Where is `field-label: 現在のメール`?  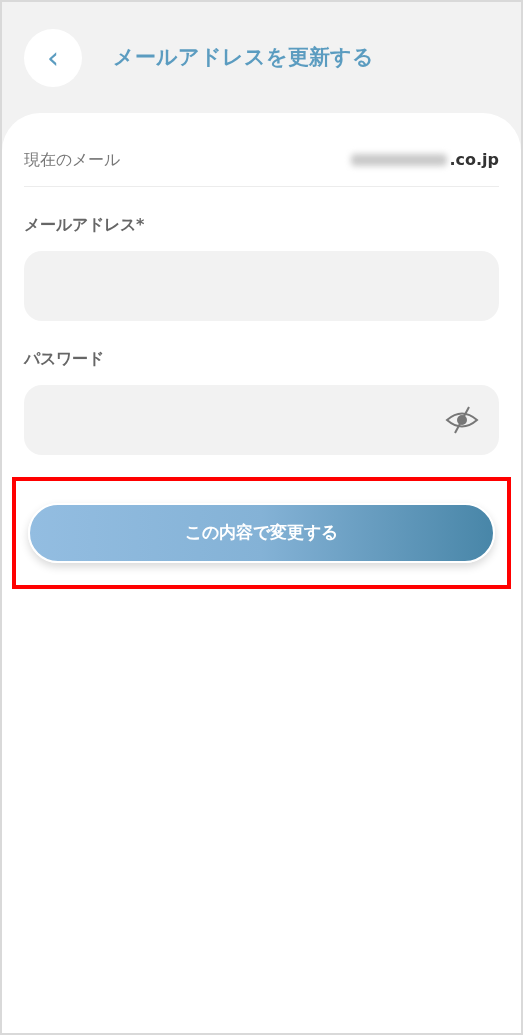
field-label: 現在のメール is located at coordinates (72, 160).